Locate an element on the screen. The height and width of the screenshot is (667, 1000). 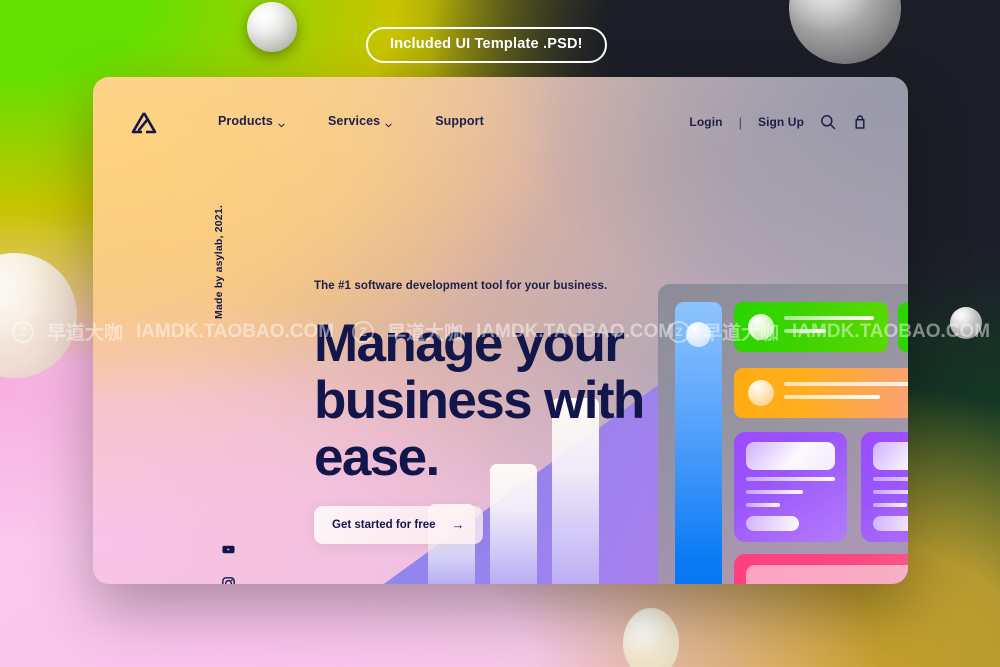
orange-bar-avatar is located at coordinates (761, 393).